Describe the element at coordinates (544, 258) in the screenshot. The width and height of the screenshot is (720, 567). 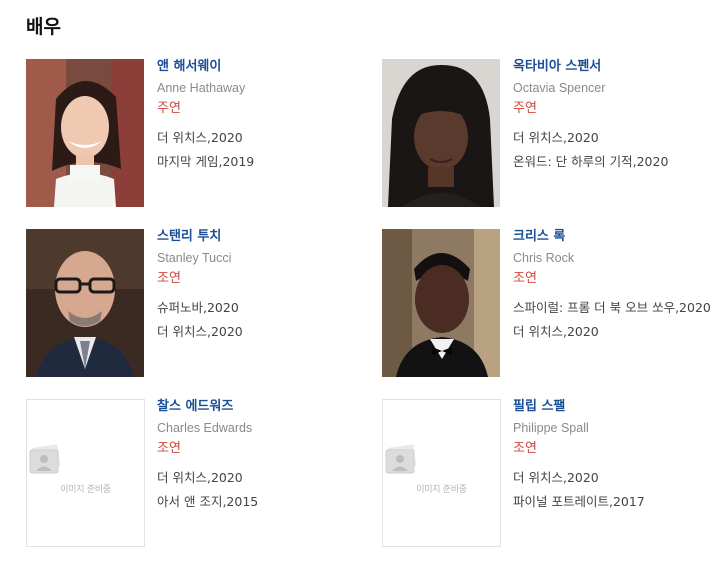
I see `actor-name-en: Chris Rock` at that location.